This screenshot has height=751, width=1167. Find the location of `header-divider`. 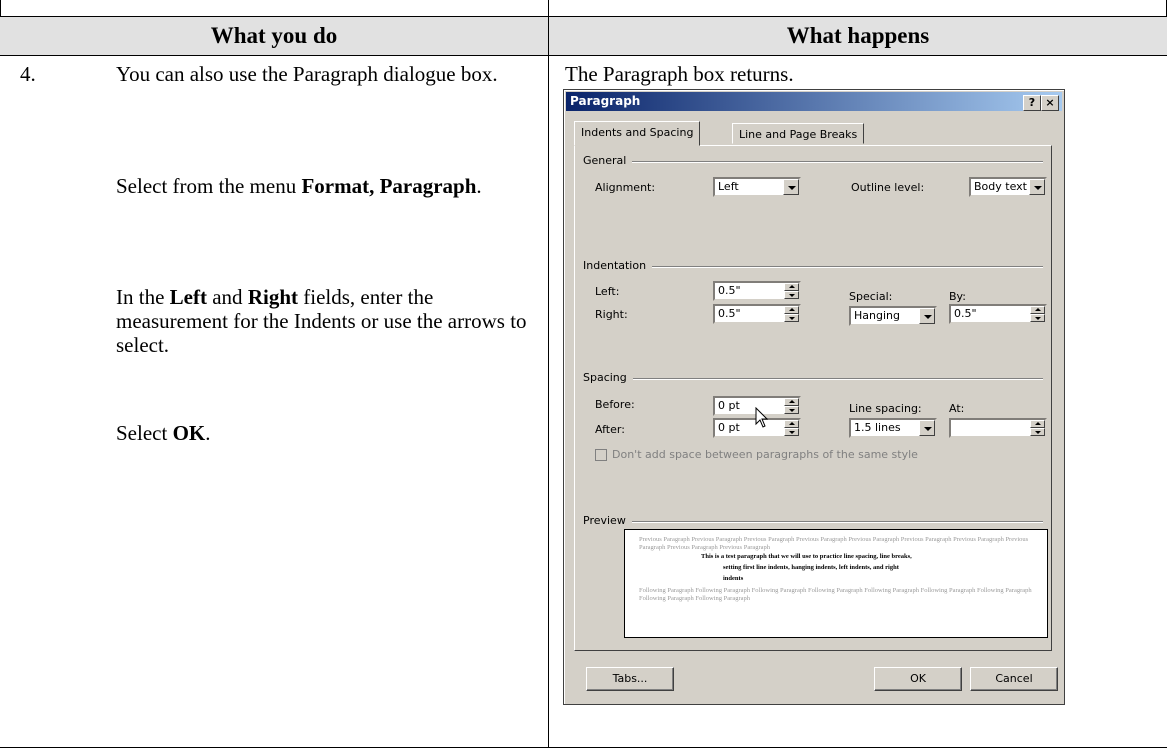

header-divider is located at coordinates (548, 36).